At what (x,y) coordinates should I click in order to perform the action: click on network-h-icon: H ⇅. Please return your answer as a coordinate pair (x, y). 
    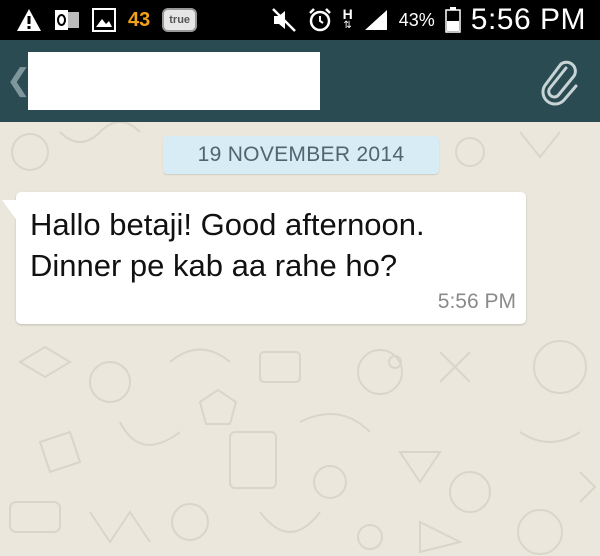
    Looking at the image, I should click on (347, 18).